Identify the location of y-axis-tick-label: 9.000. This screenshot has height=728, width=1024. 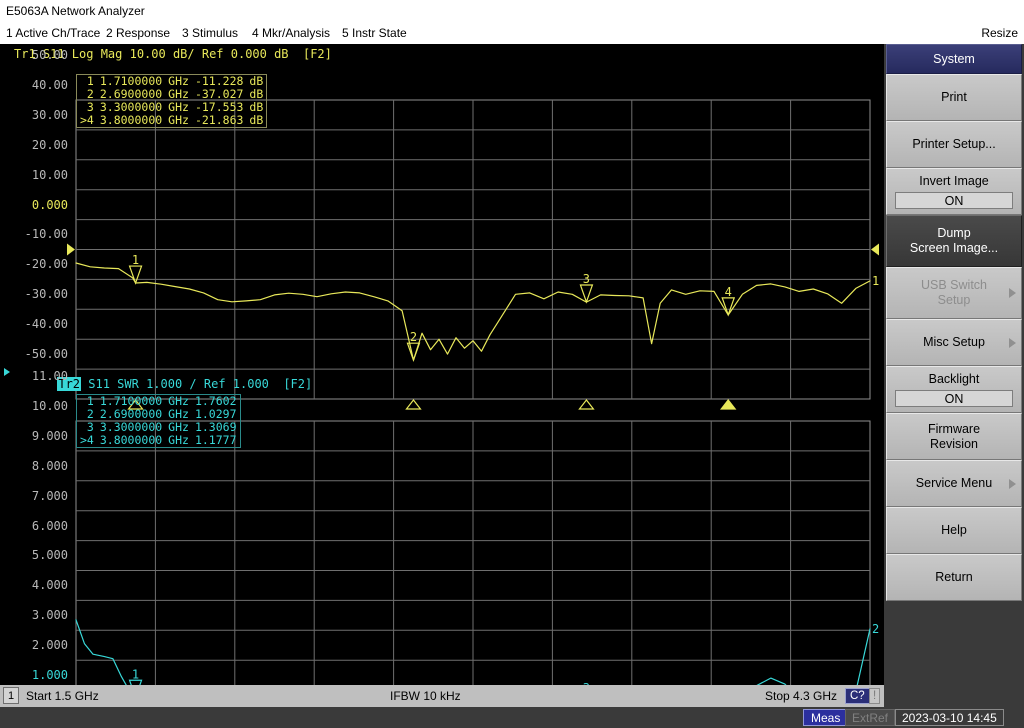
(49, 435).